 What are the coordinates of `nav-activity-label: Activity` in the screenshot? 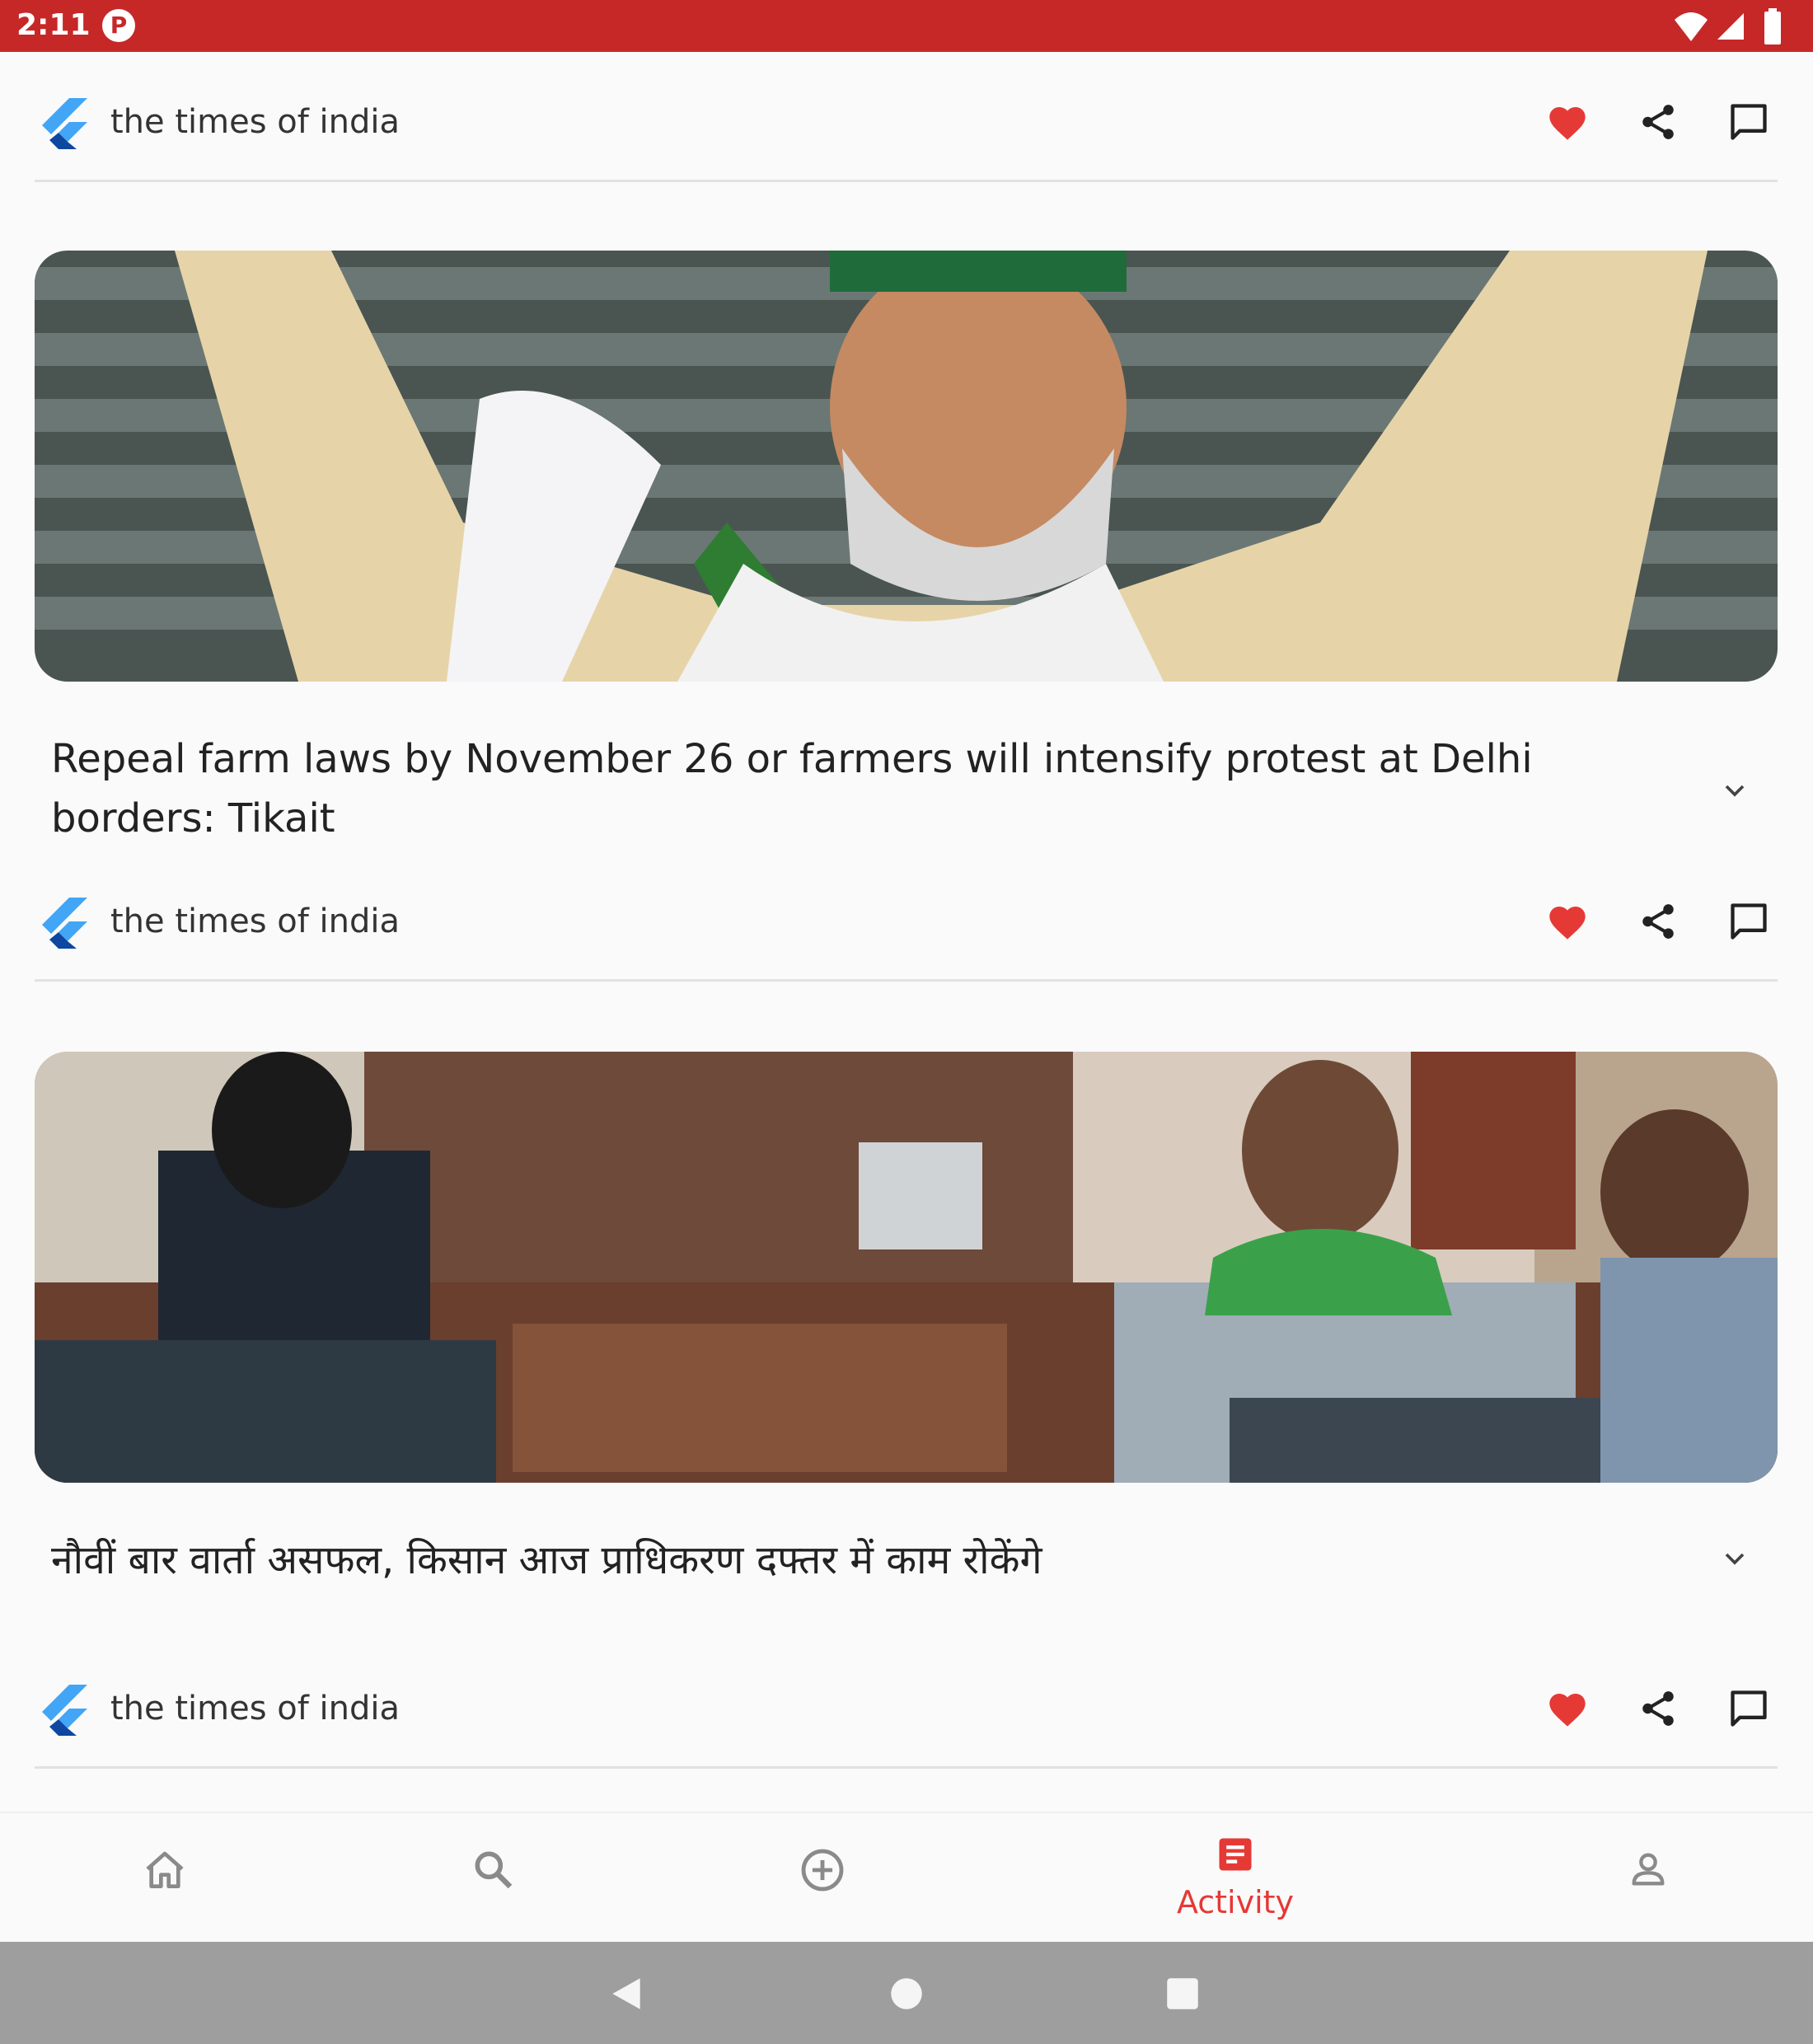 It's located at (1235, 1902).